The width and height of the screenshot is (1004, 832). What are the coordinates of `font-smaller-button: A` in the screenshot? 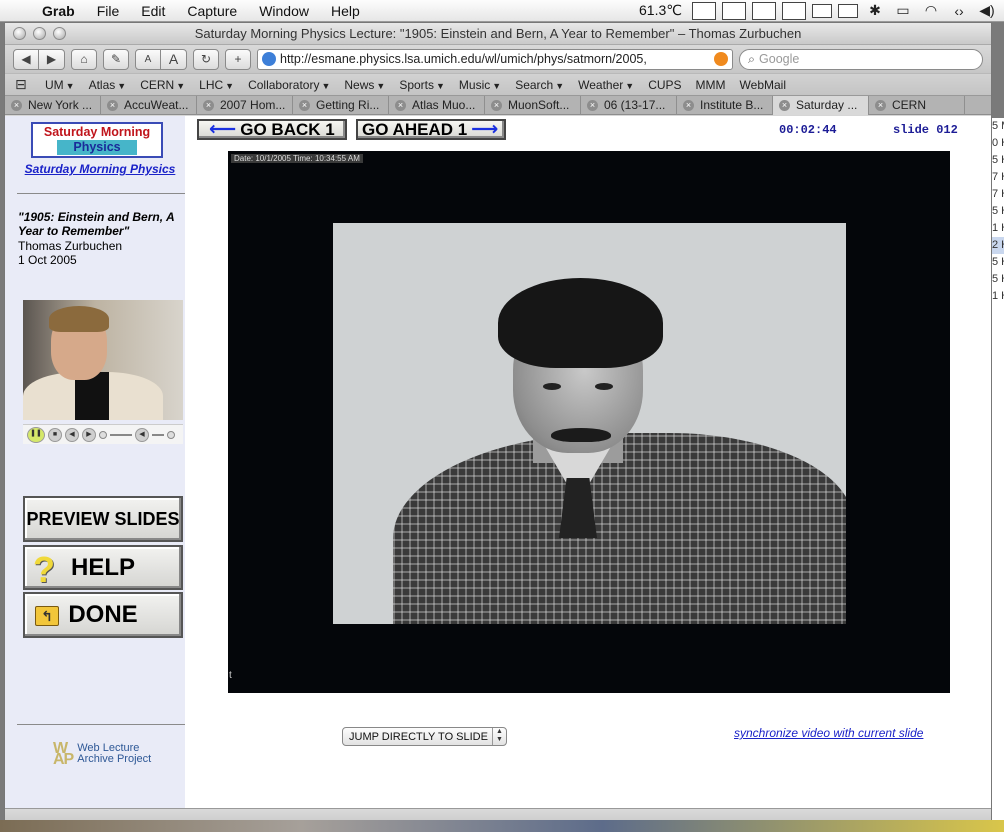 It's located at (148, 59).